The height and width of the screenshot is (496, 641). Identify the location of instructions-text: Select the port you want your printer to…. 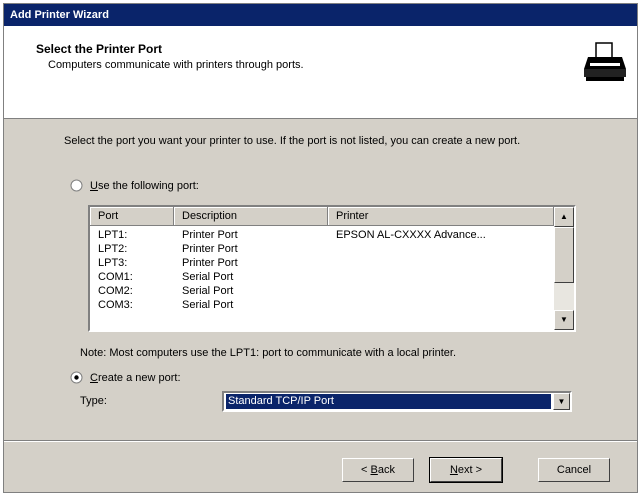
(292, 141).